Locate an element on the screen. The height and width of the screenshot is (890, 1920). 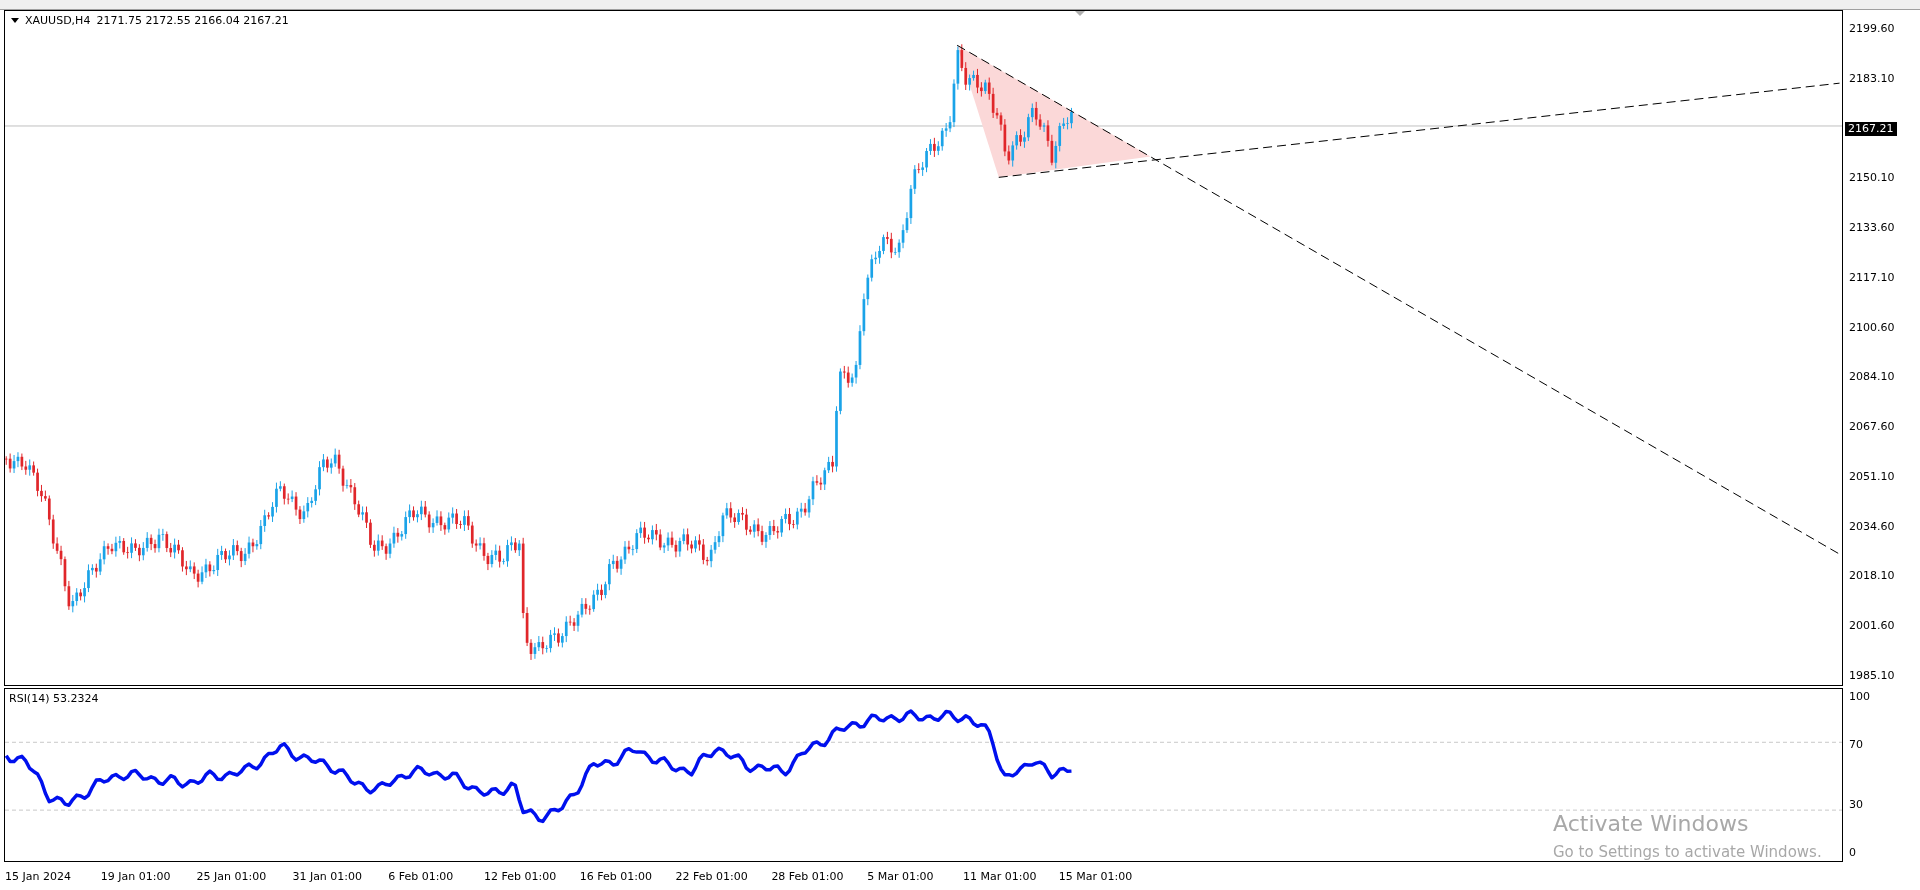
price-axis-label: 2051.10 is located at coordinates (1872, 476).